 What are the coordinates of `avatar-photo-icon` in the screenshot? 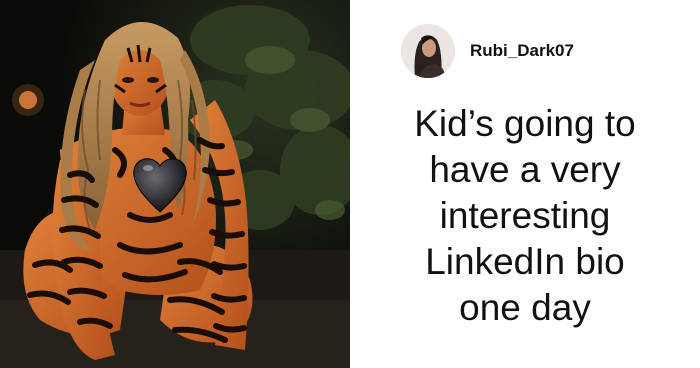 It's located at (428, 51).